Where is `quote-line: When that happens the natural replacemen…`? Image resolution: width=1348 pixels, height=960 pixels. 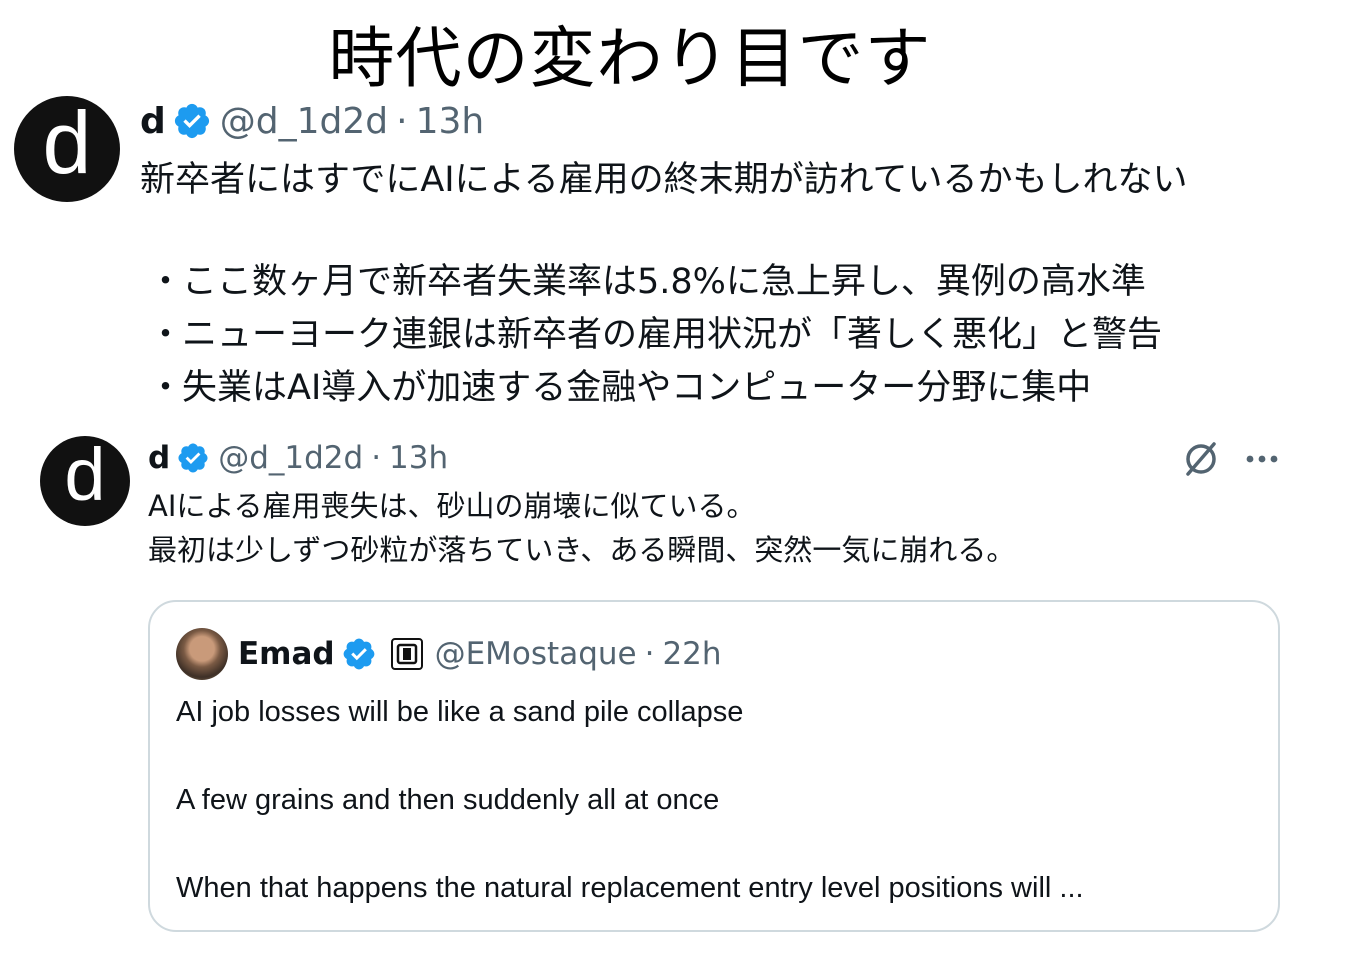
quote-line: When that happens the natural replacemen… is located at coordinates (630, 888).